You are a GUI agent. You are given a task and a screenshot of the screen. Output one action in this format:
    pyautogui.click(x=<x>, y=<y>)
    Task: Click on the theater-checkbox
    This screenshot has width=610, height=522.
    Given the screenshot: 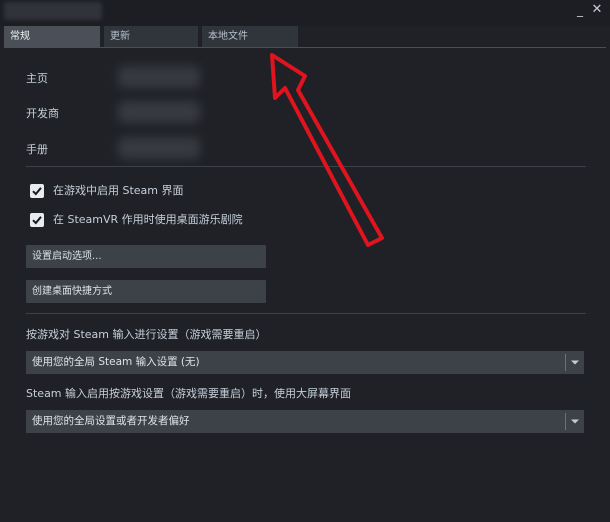 What is the action you would take?
    pyautogui.click(x=37, y=220)
    